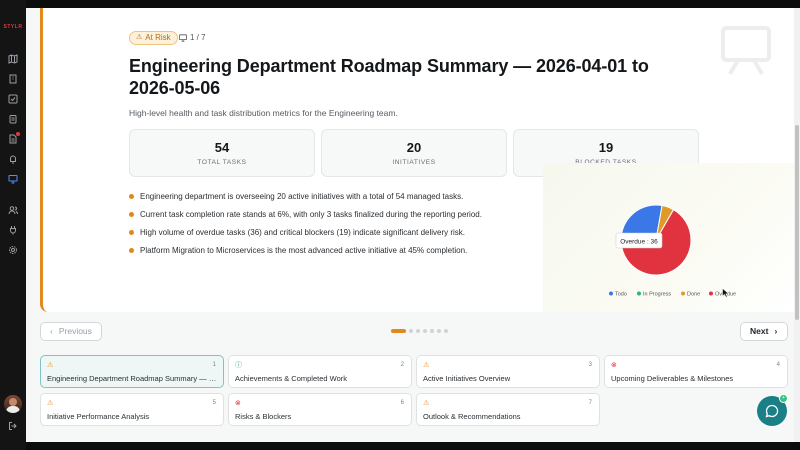 This screenshot has height=450, width=800. What do you see at coordinates (14, 138) in the screenshot?
I see `document-icon` at bounding box center [14, 138].